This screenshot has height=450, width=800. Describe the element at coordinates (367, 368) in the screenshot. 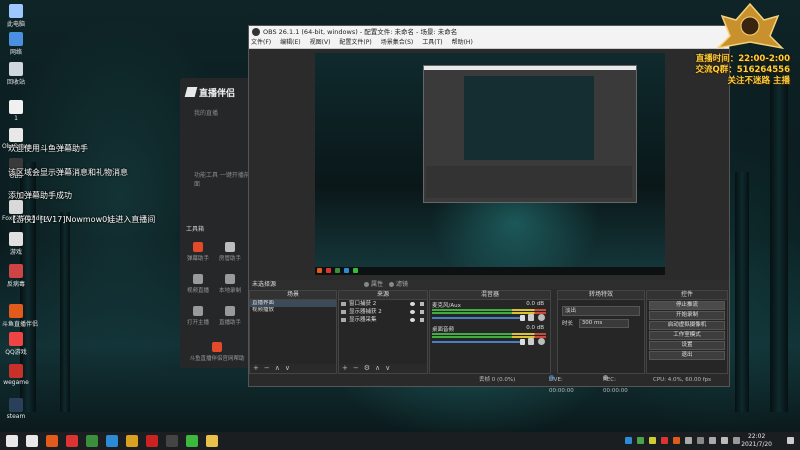

I see `gear-icon: ⚙` at that location.